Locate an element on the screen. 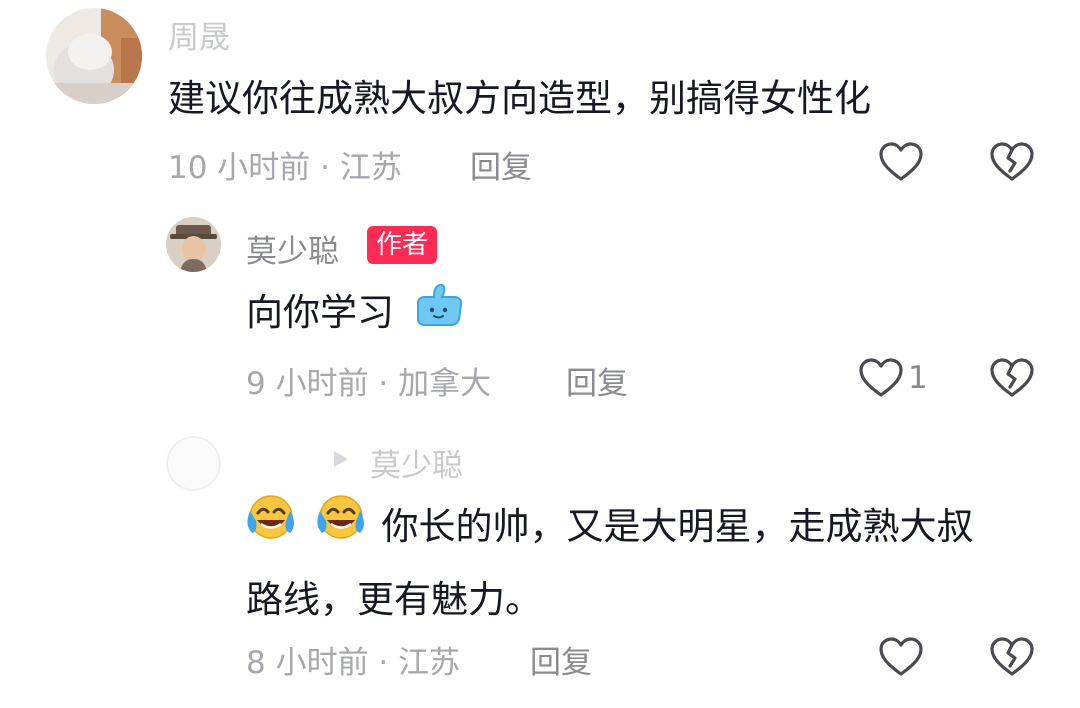 The width and height of the screenshot is (1080, 708). comment-text: 向你学习 is located at coordinates (355, 313).